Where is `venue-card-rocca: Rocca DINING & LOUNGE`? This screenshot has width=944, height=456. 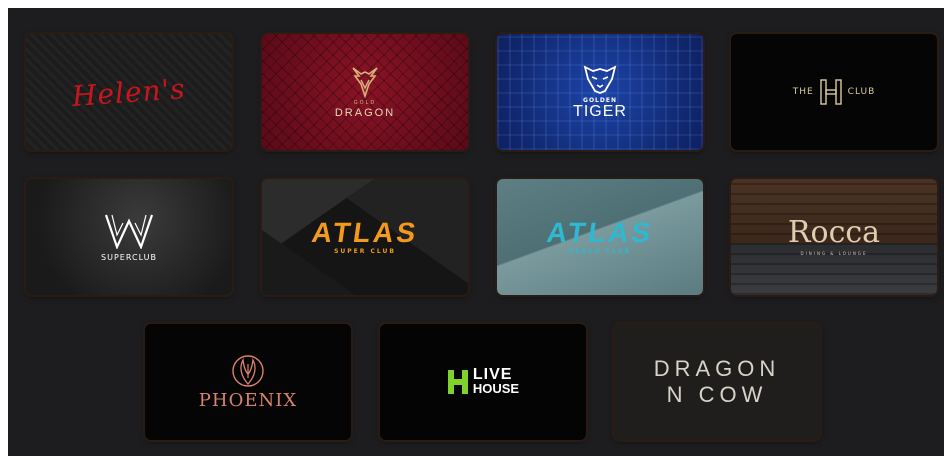
venue-card-rocca: Rocca DINING & LOUNGE is located at coordinates (834, 237).